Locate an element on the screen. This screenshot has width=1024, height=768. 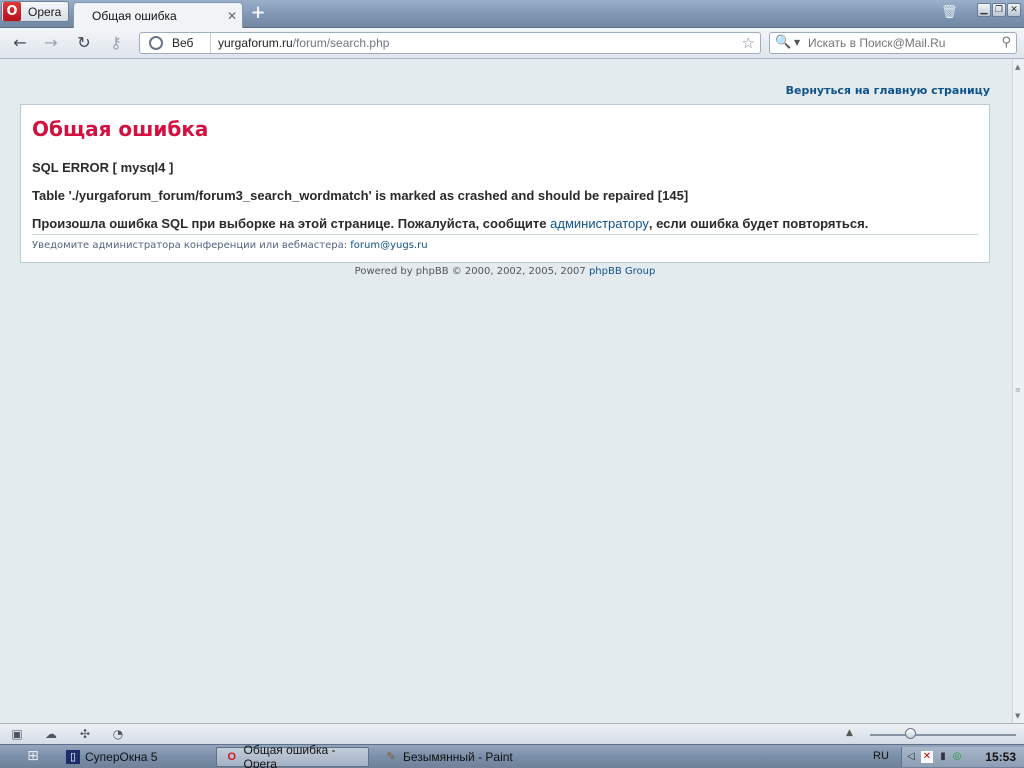
tab-active: Общая ошибка ✕ is located at coordinates (158, 15).